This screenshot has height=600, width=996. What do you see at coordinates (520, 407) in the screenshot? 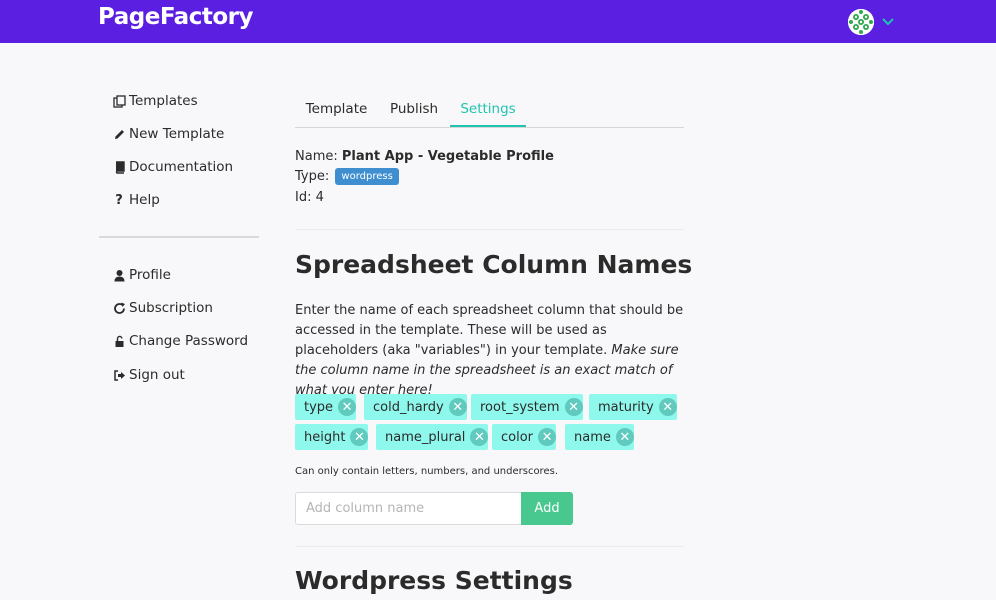
I see `column-tag-label: root_system` at bounding box center [520, 407].